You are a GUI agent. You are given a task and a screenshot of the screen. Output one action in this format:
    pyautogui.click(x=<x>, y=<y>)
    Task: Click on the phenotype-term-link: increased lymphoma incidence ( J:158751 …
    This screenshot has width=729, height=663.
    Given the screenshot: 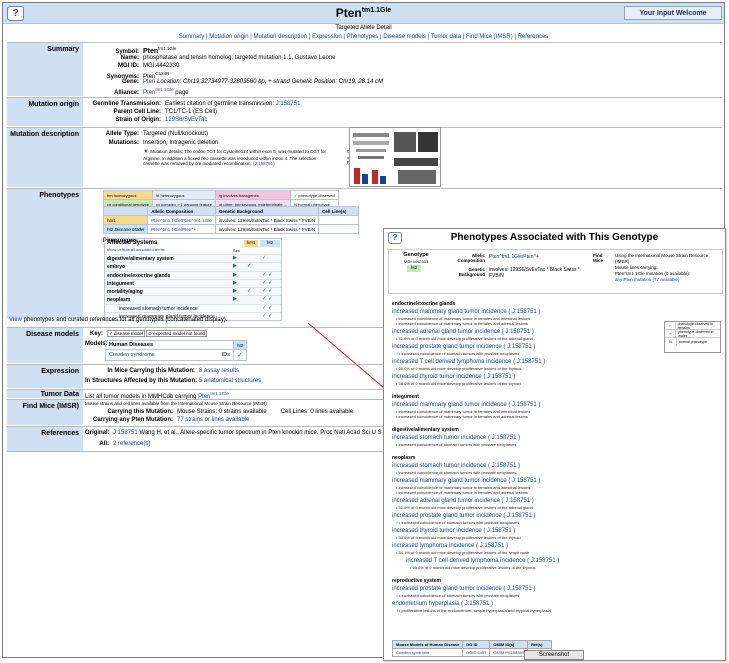 What is the action you would take?
    pyautogui.click(x=450, y=546)
    